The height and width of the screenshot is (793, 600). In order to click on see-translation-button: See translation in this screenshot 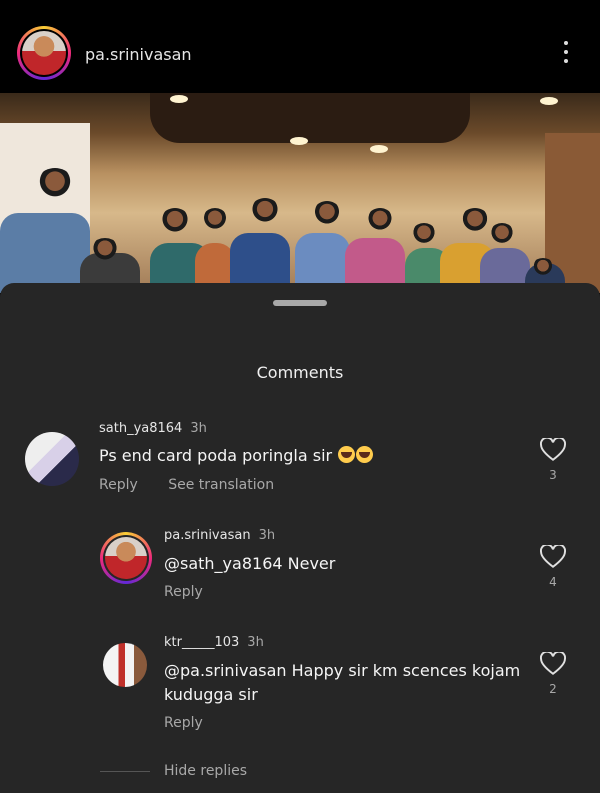, I will do `click(221, 485)`.